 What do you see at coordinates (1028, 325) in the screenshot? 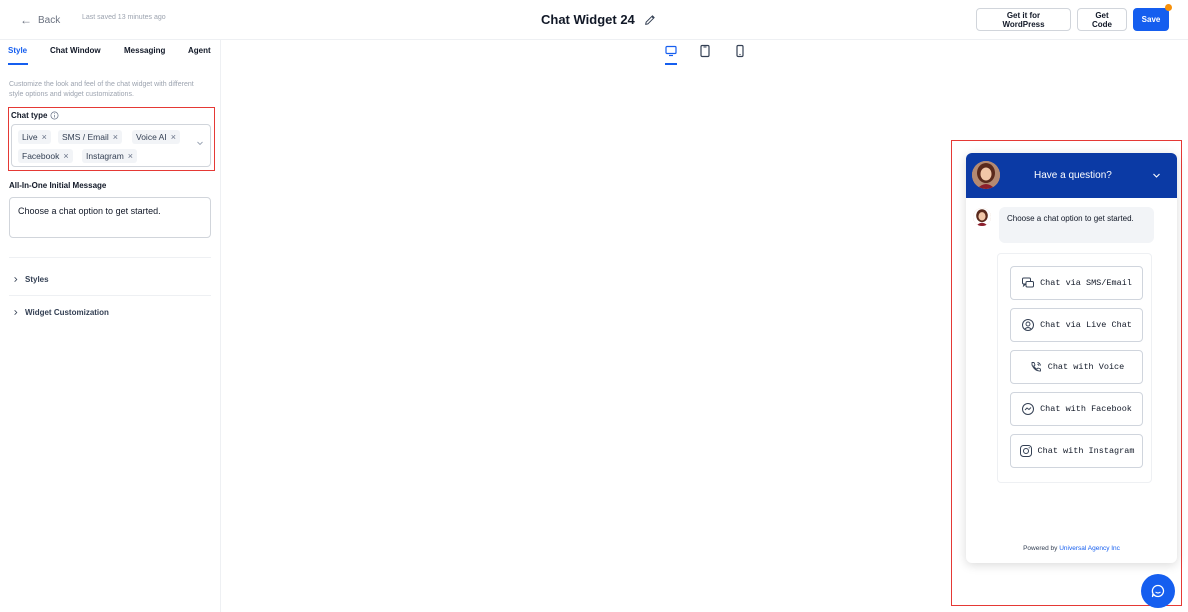
I see `live-chat-icon` at bounding box center [1028, 325].